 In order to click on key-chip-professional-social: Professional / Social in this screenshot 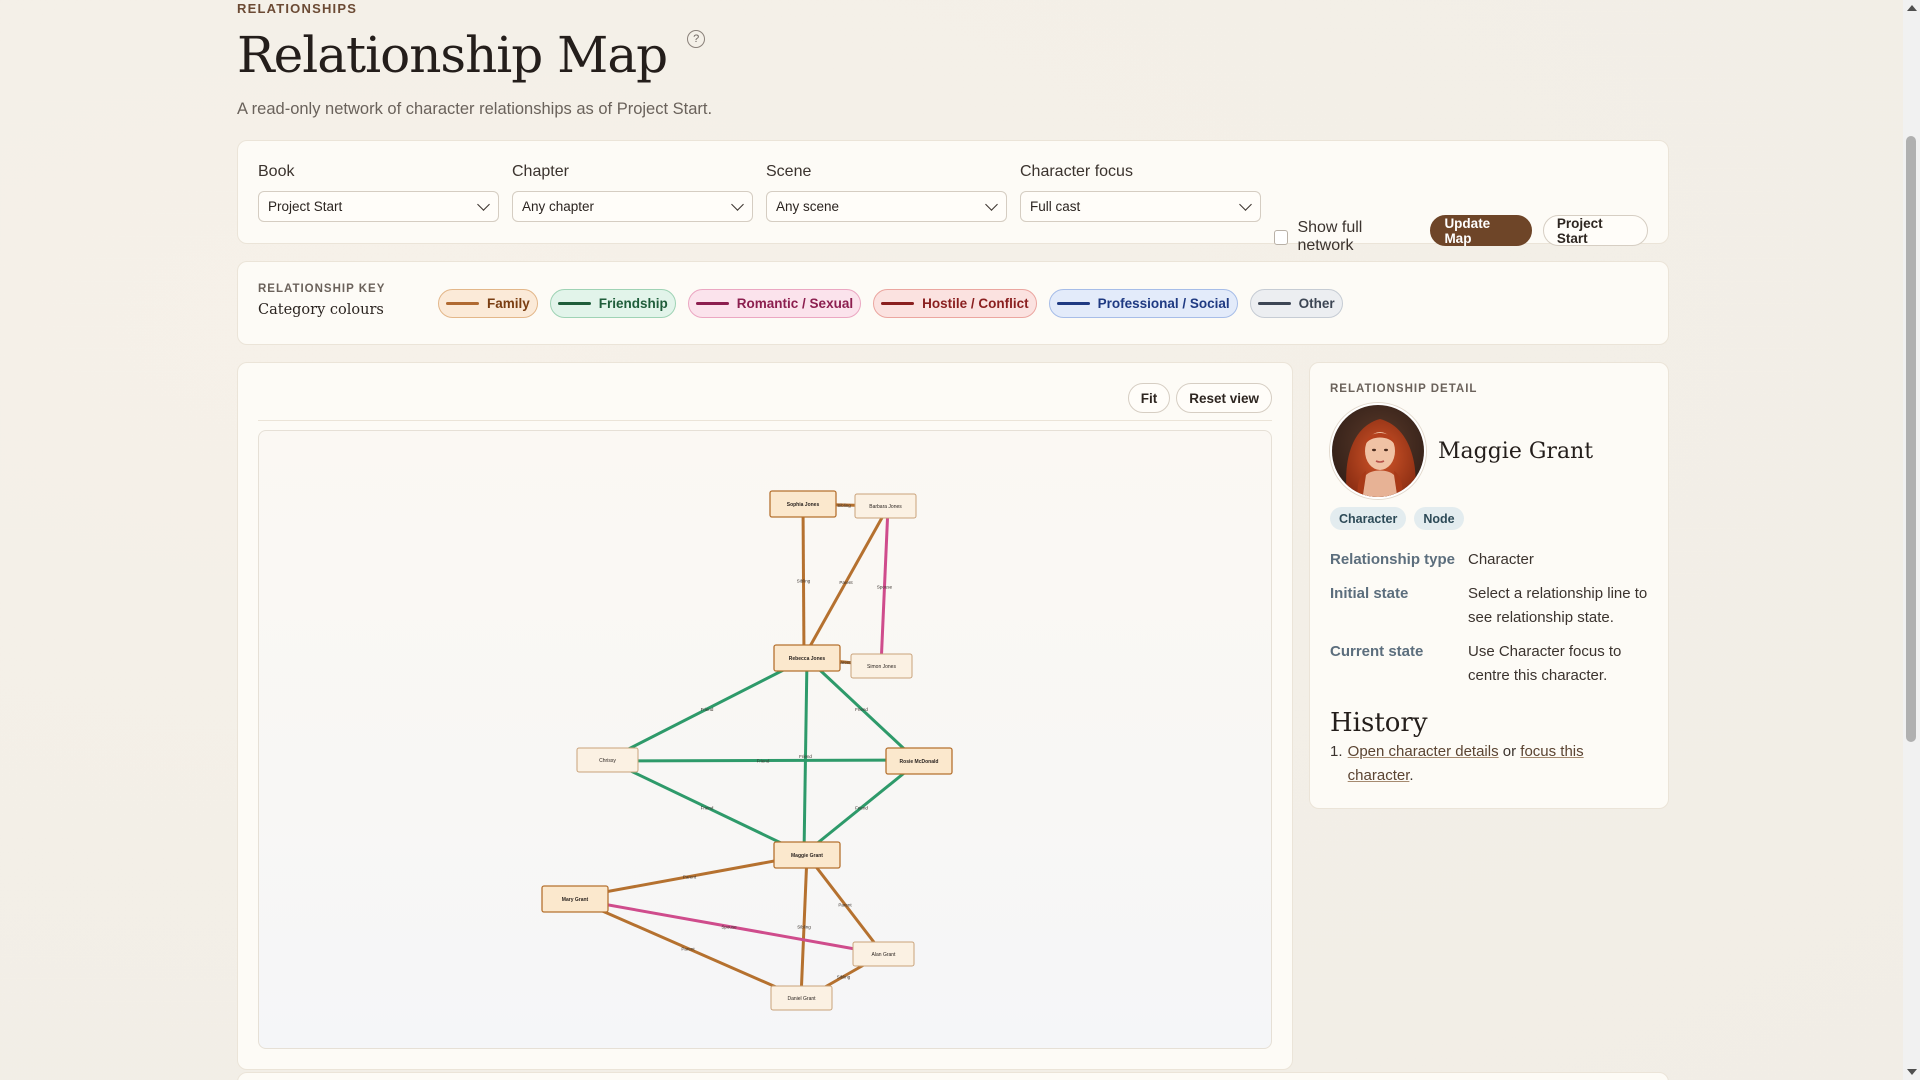, I will do `click(1143, 303)`.